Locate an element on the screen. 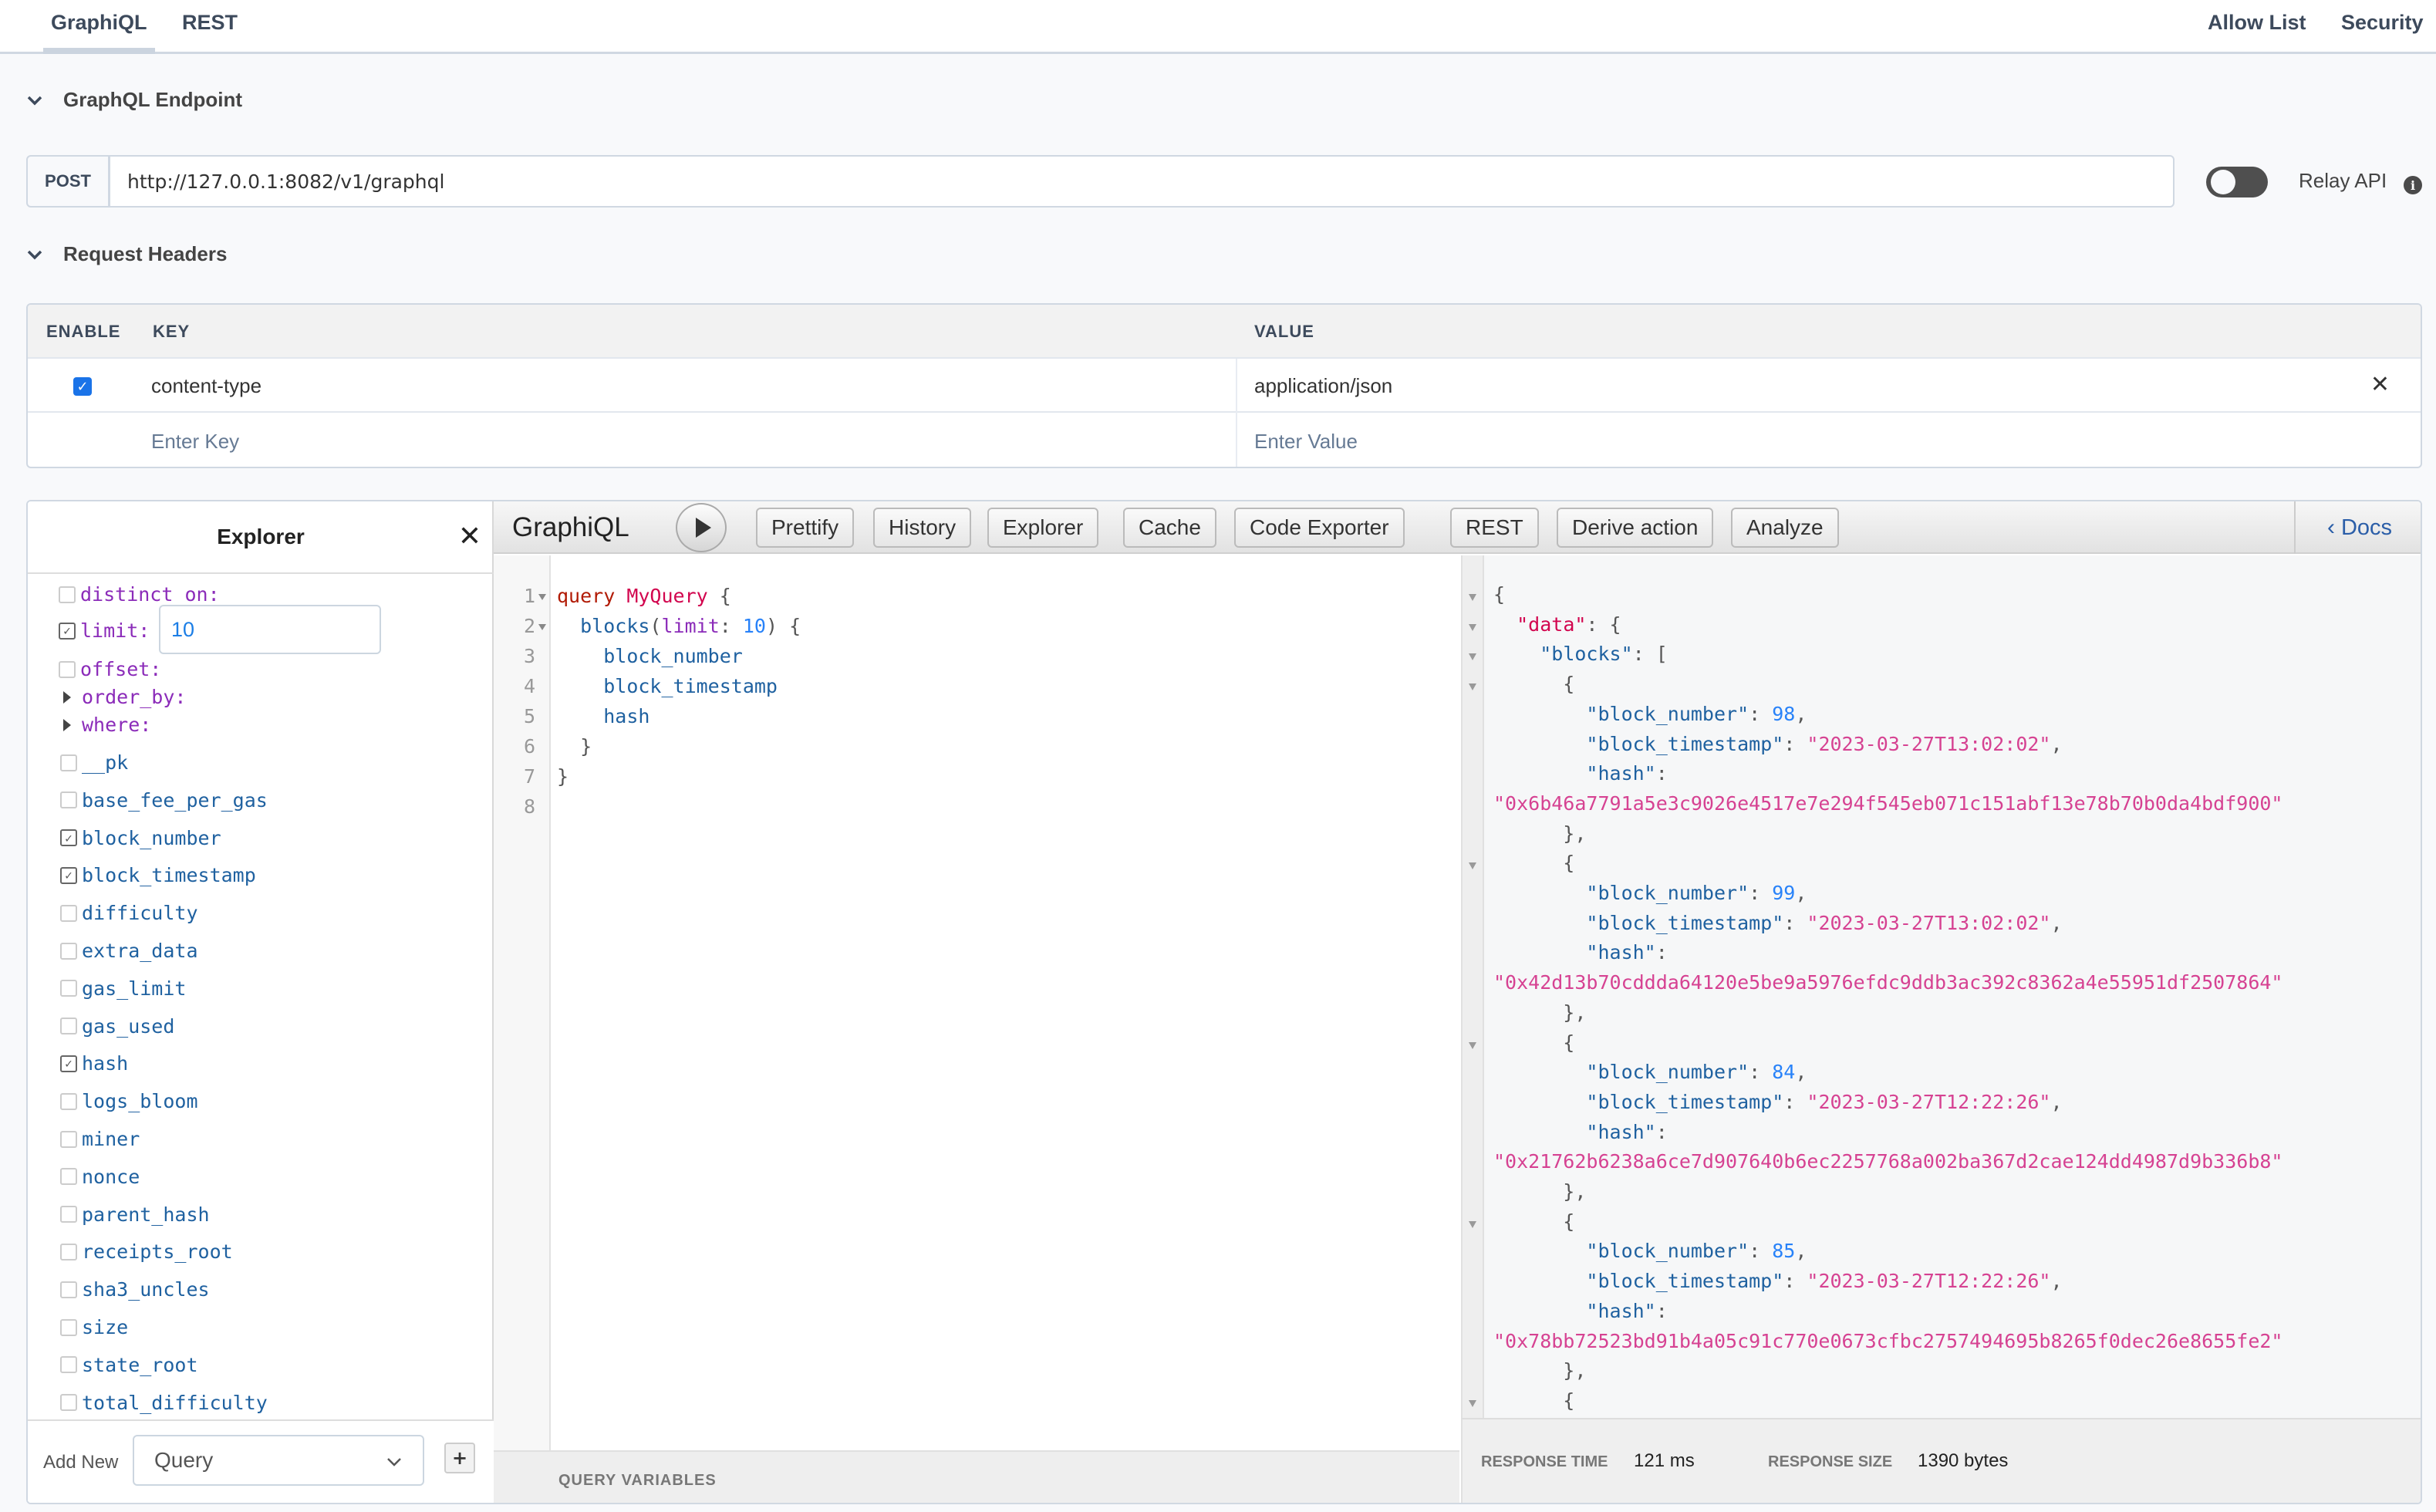 The height and width of the screenshot is (1512, 2436). prettify-button: Prettify is located at coordinates (806, 528).